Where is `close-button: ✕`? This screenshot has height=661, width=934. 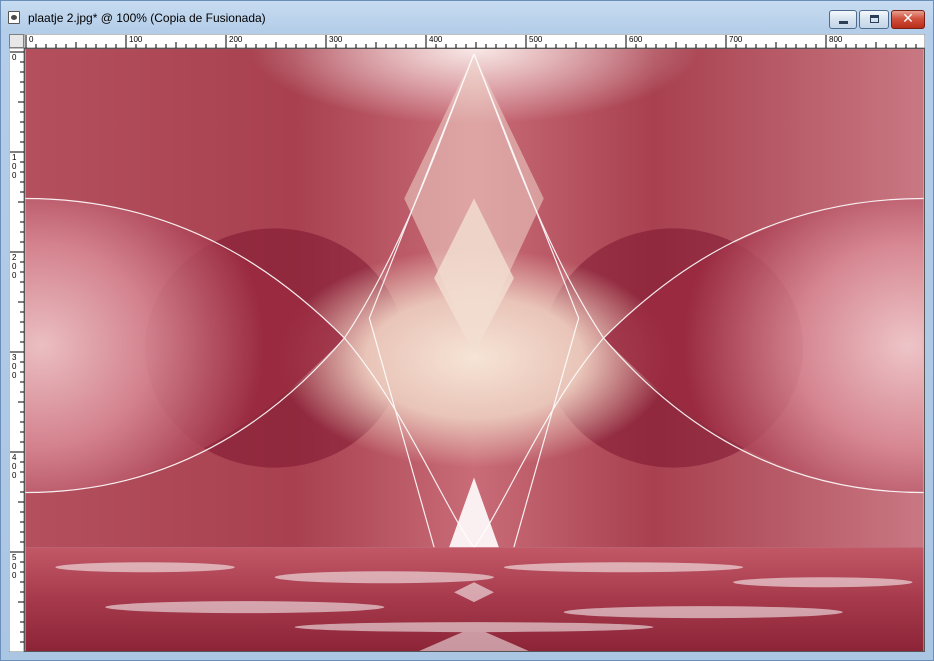 close-button: ✕ is located at coordinates (908, 19).